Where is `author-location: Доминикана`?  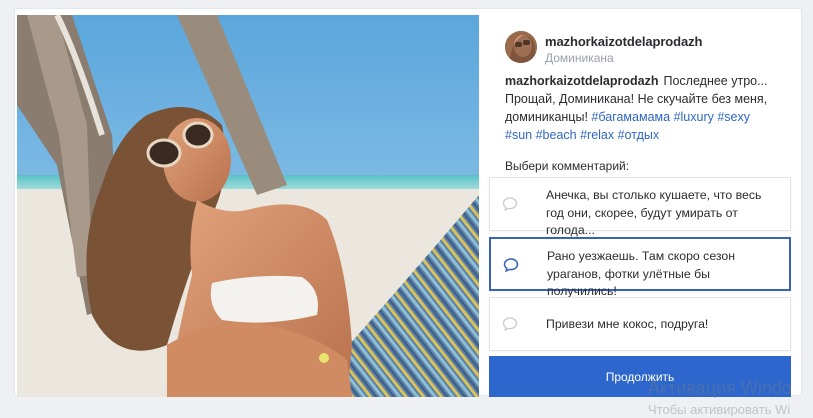
author-location: Доминикана is located at coordinates (579, 58).